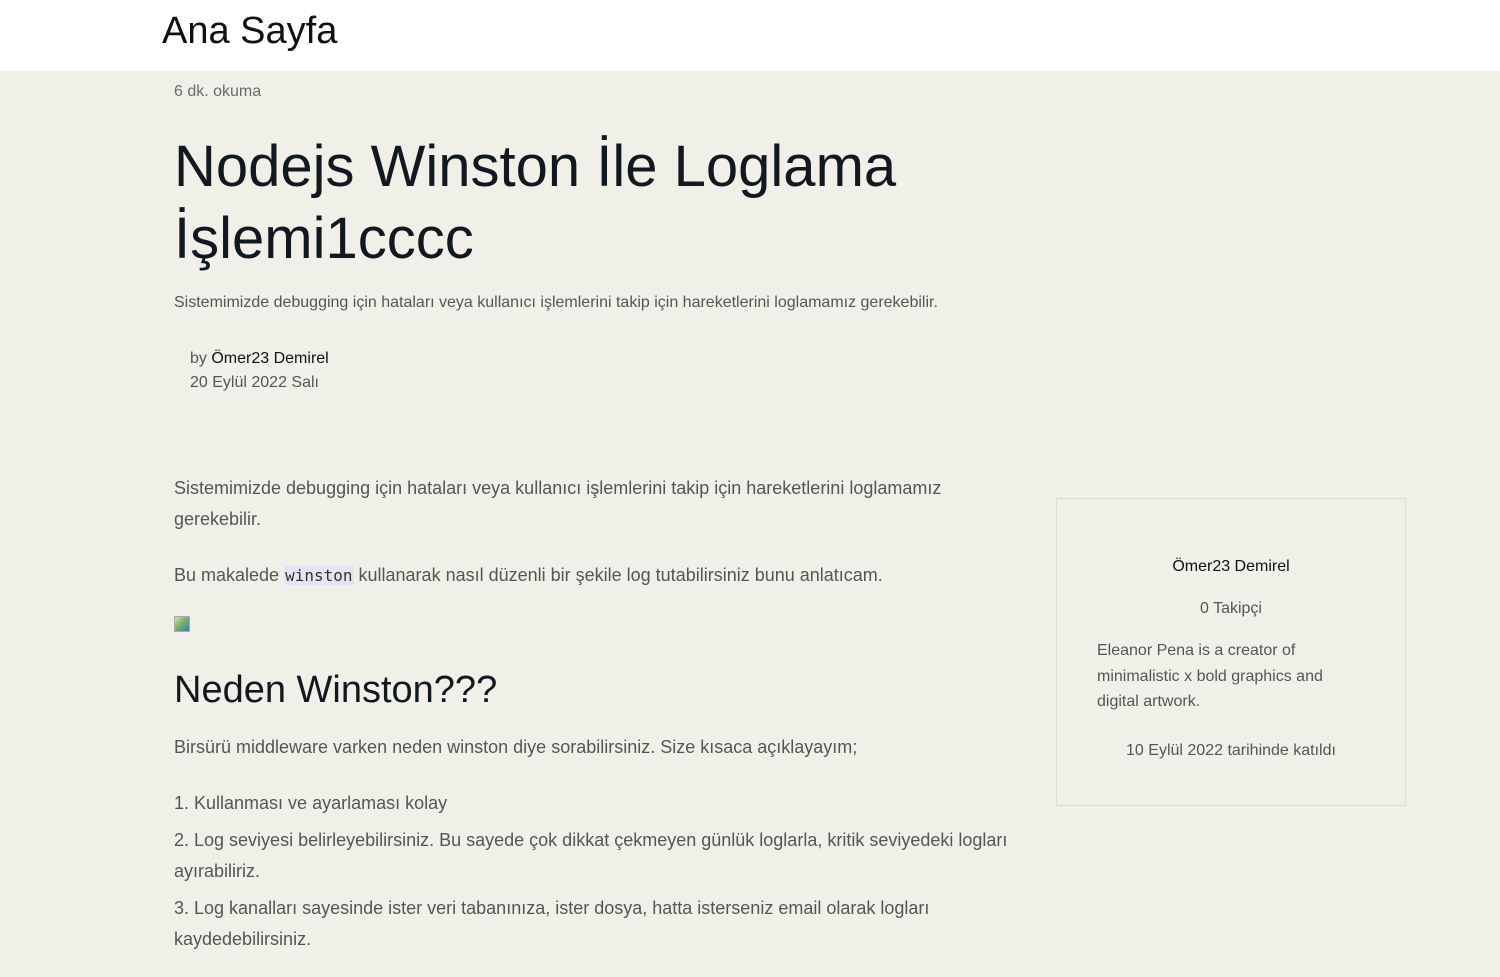 This screenshot has width=1500, height=977. What do you see at coordinates (311, 803) in the screenshot?
I see `list-item: 1. Kullanması ve ayarlaması kolay` at bounding box center [311, 803].